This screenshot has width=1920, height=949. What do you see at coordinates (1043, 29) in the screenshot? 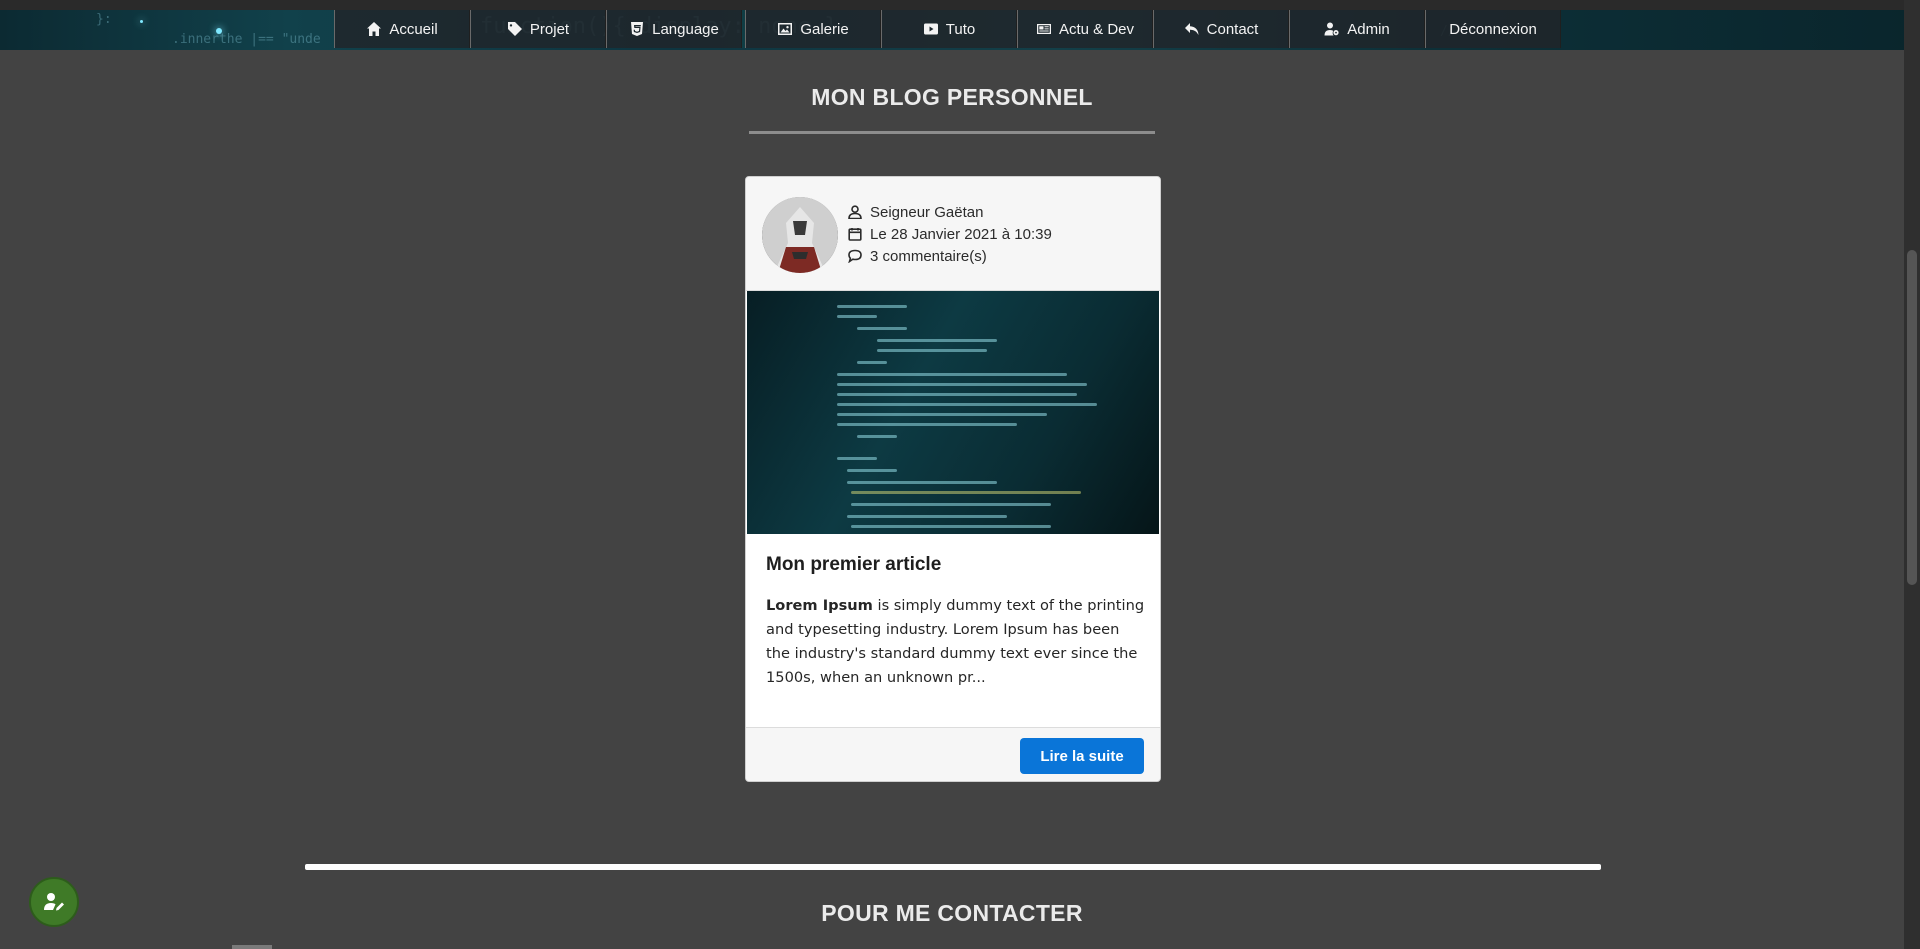
I see `newspaper-icon` at bounding box center [1043, 29].